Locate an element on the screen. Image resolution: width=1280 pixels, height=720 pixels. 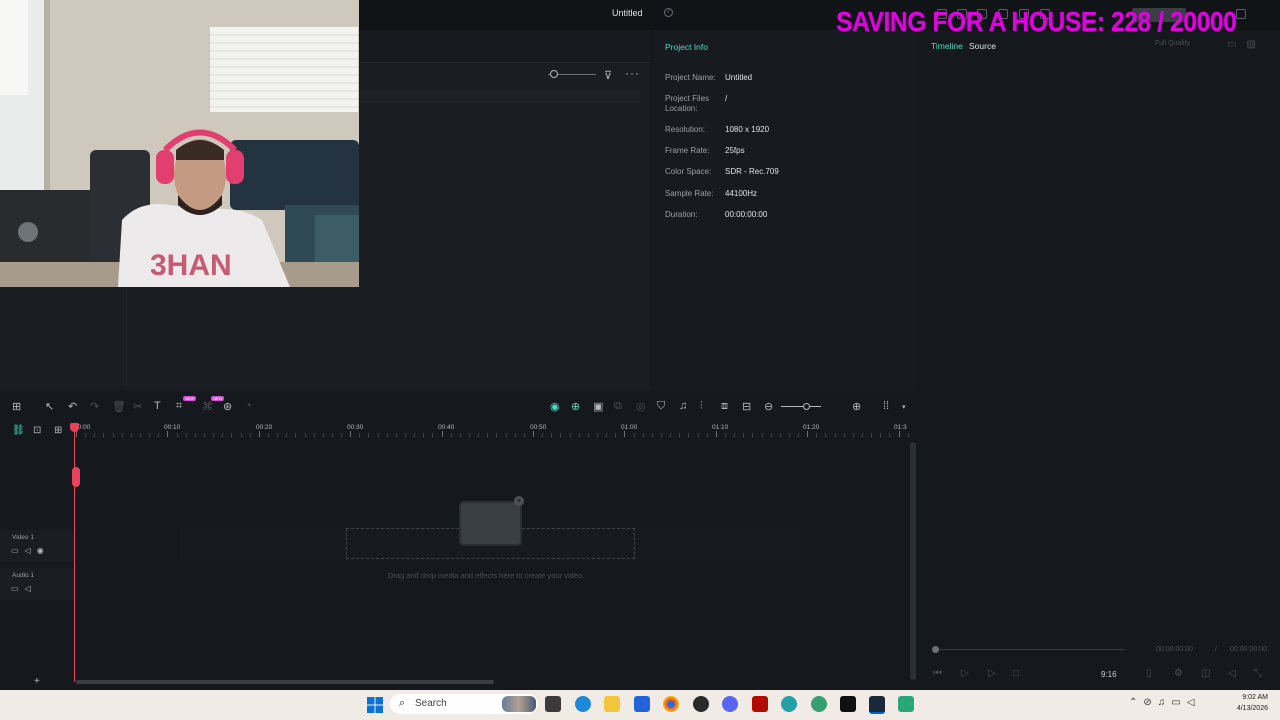
project-name-label: Project Name: is located at coordinates (690, 77).